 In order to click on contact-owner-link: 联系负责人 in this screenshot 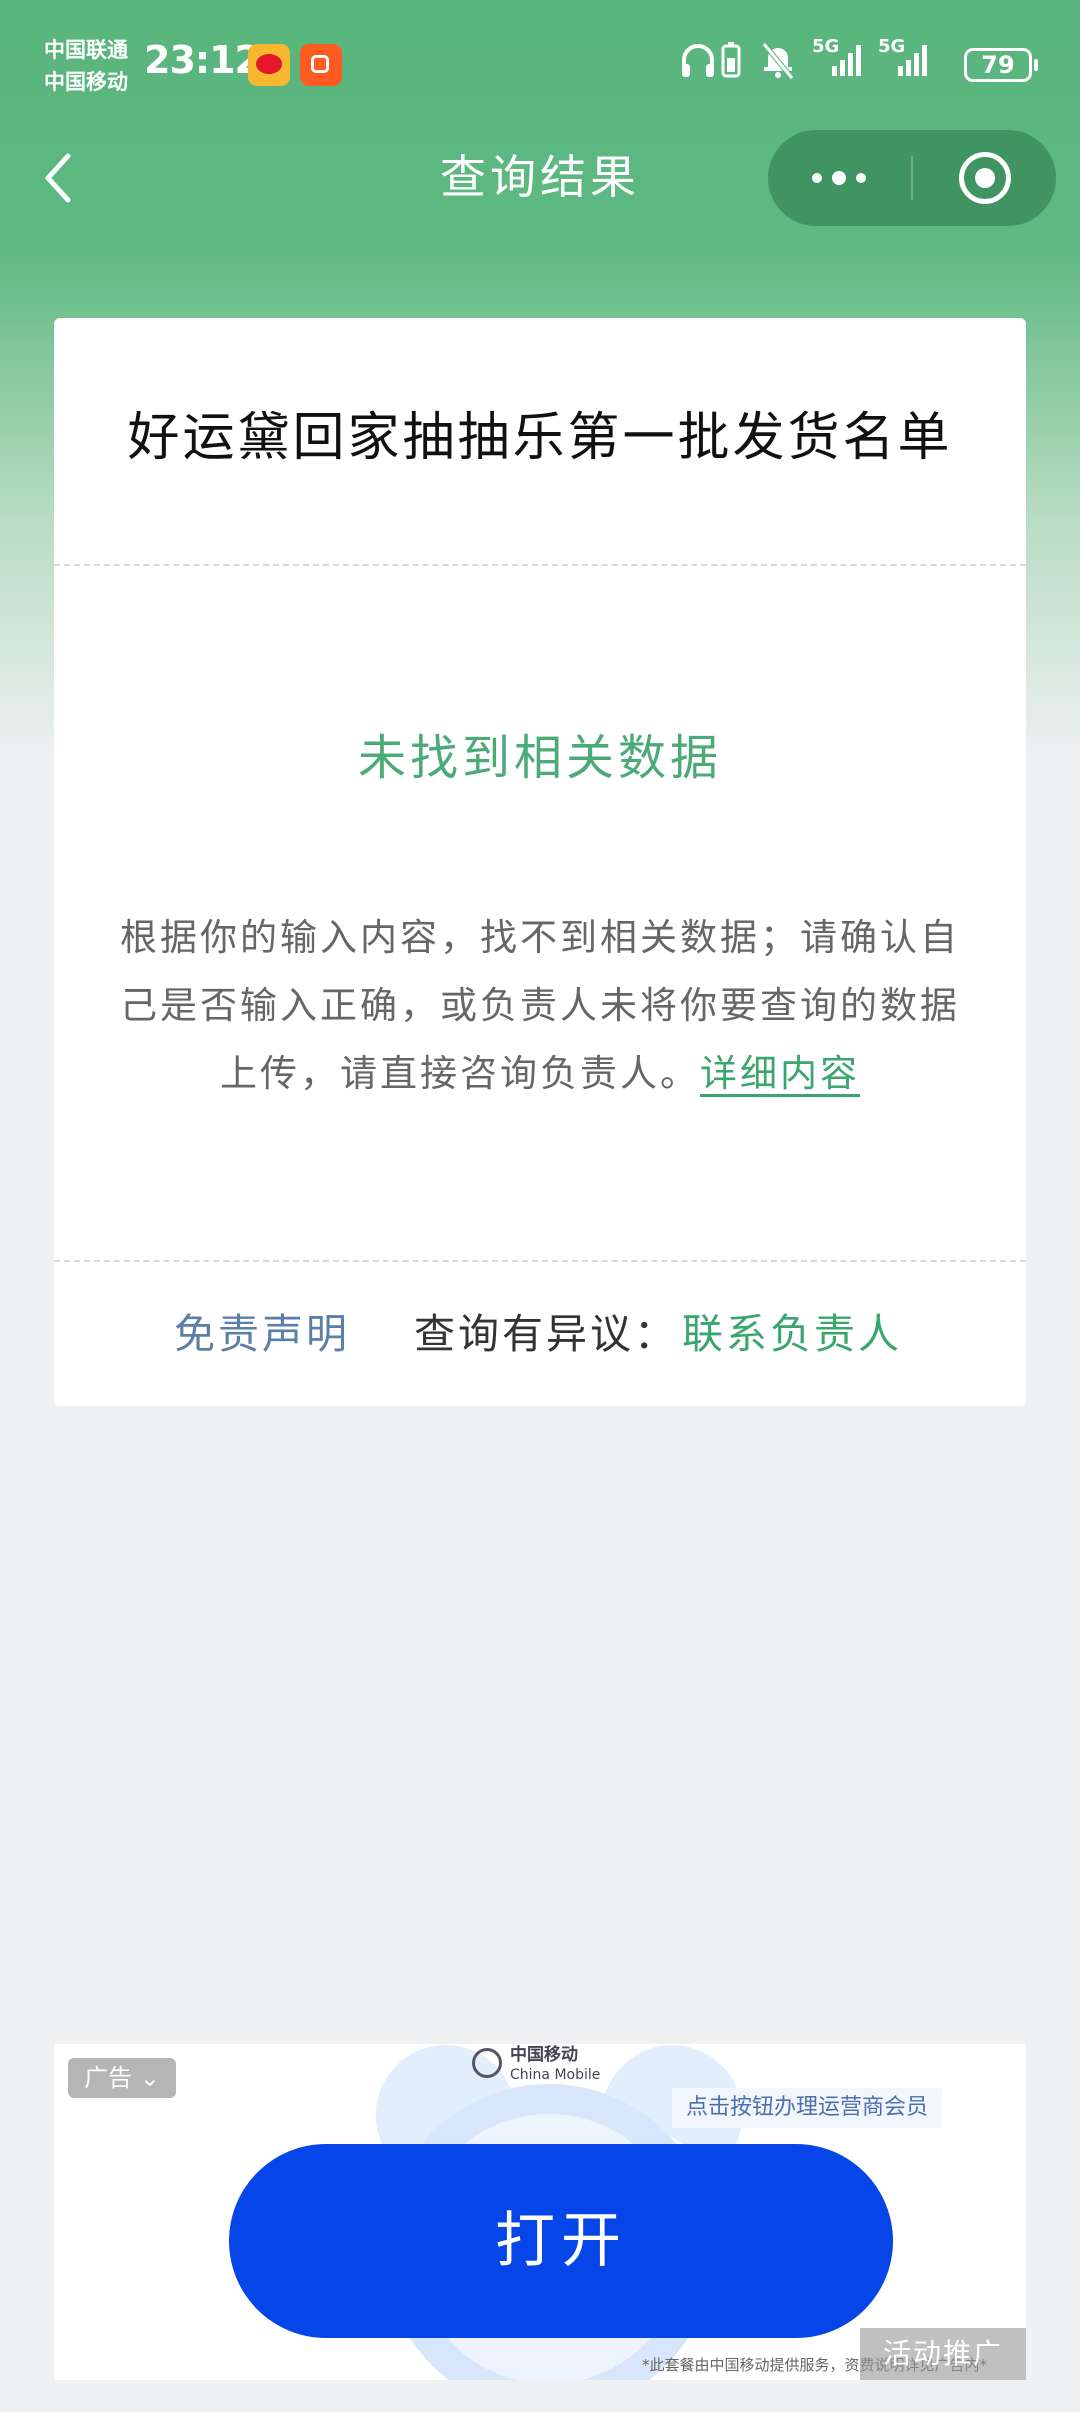, I will do `click(792, 1334)`.